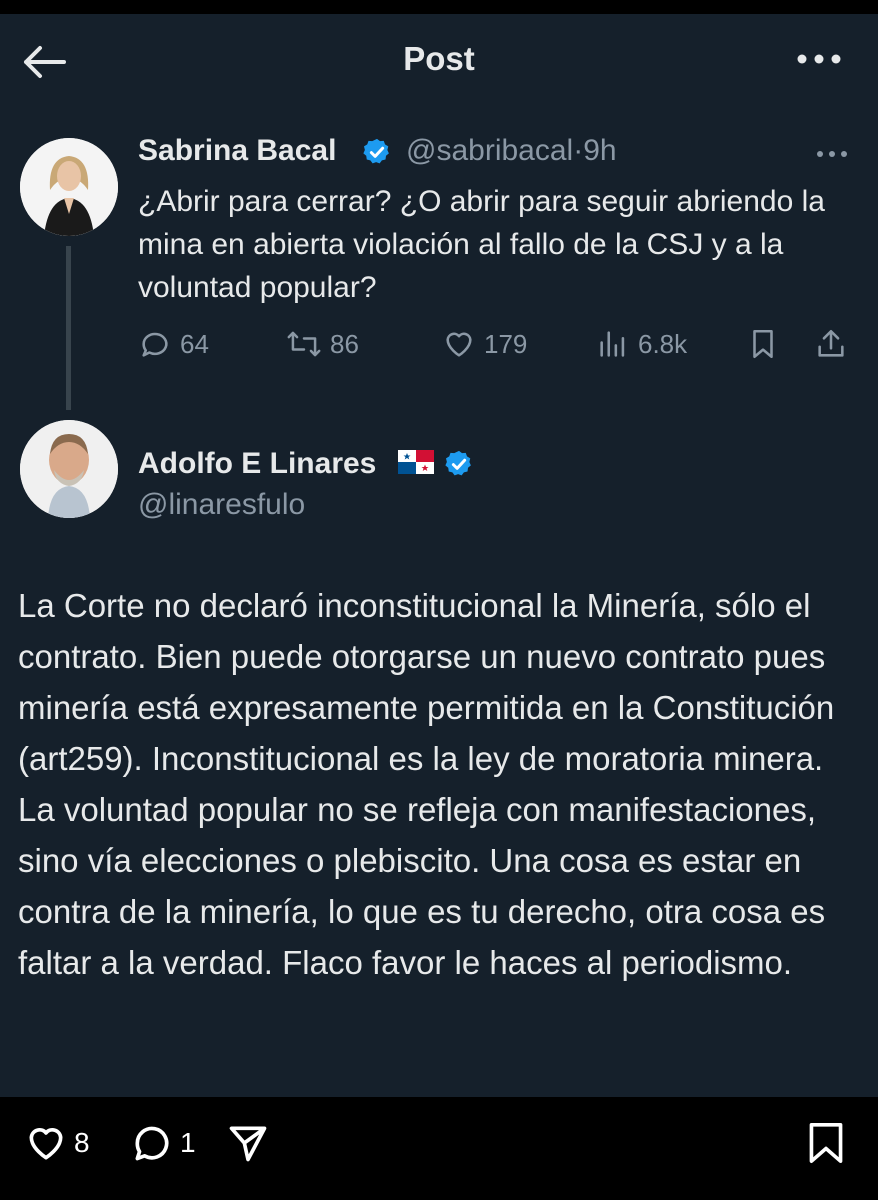 The width and height of the screenshot is (878, 1200). I want to click on header: Post, so click(439, 61).